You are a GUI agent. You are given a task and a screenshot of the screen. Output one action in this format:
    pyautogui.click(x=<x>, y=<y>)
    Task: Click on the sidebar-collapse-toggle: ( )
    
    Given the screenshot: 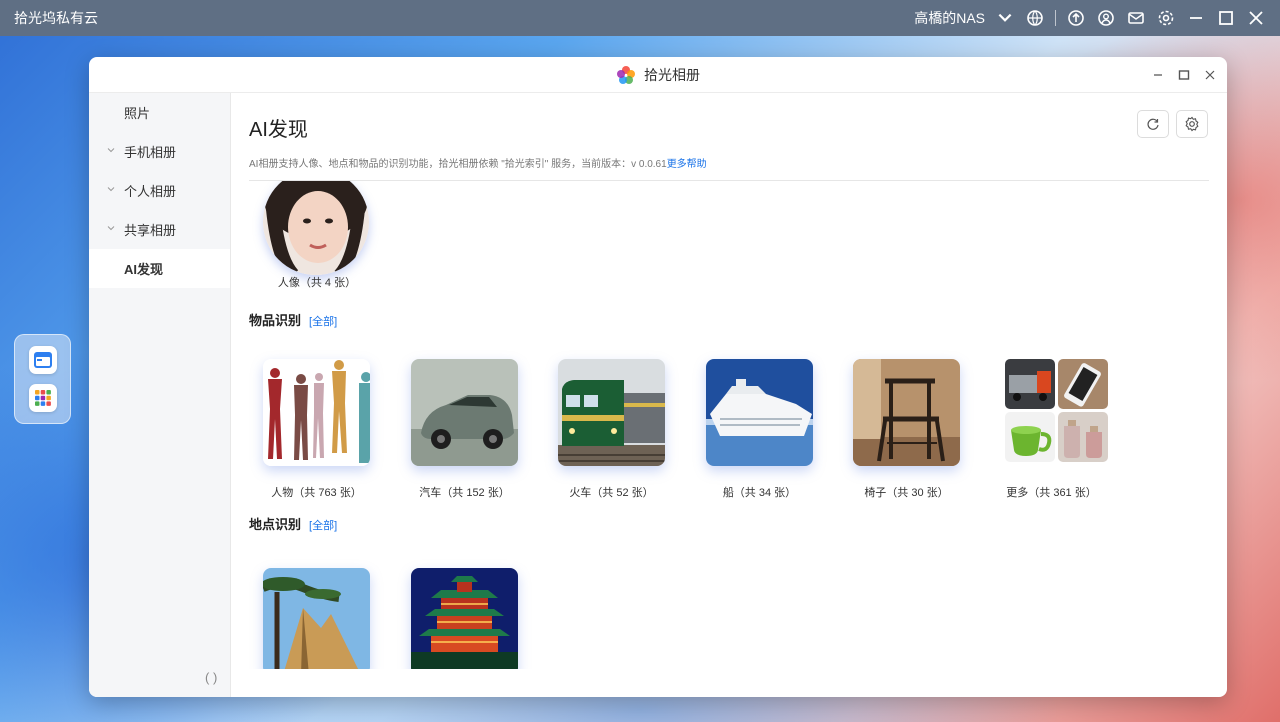 What is the action you would take?
    pyautogui.click(x=211, y=677)
    